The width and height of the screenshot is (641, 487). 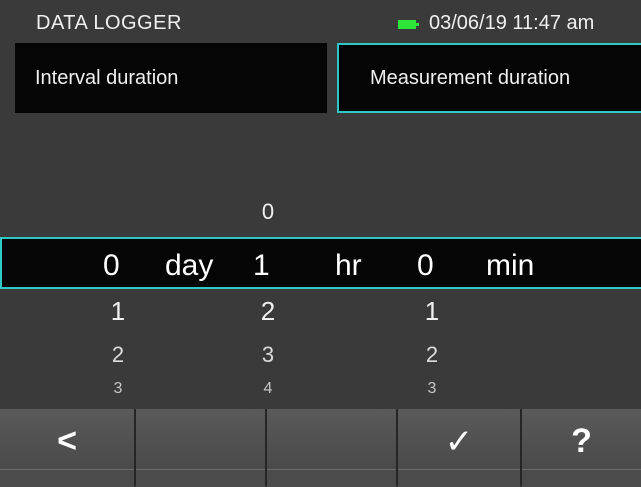 I want to click on softkey-3-button, so click(x=332, y=448).